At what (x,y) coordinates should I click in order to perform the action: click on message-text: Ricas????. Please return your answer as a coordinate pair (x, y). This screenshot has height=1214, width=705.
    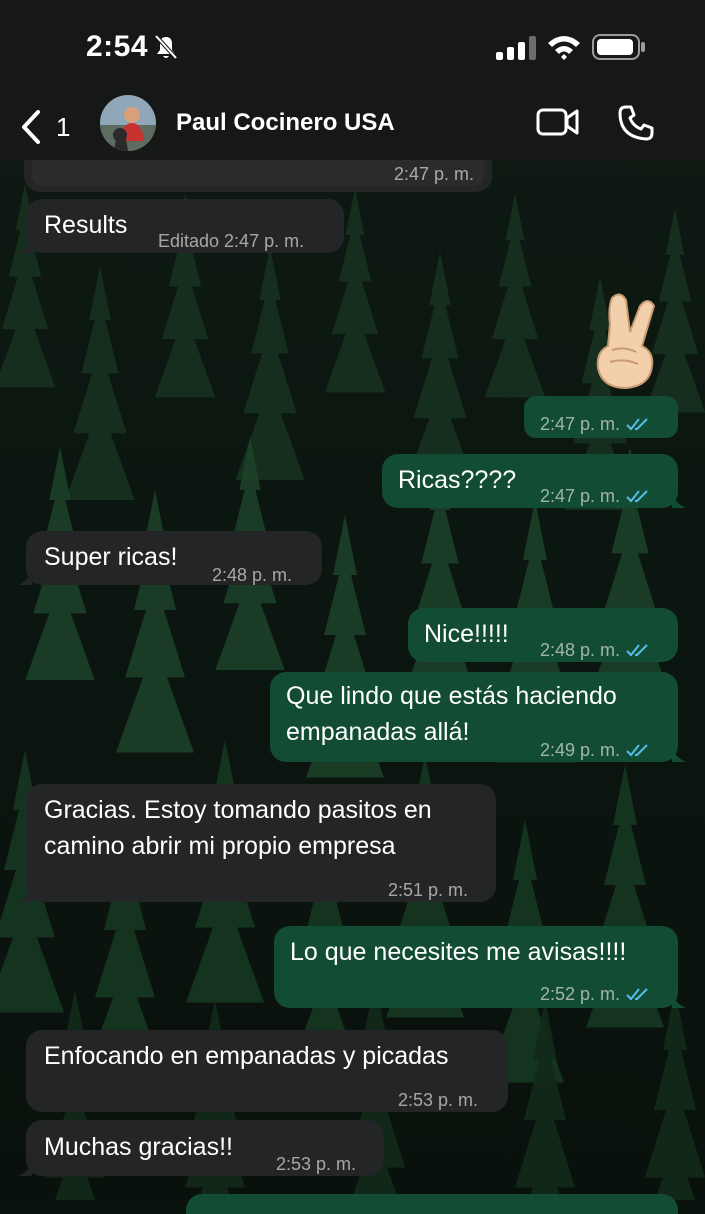
    Looking at the image, I should click on (457, 480).